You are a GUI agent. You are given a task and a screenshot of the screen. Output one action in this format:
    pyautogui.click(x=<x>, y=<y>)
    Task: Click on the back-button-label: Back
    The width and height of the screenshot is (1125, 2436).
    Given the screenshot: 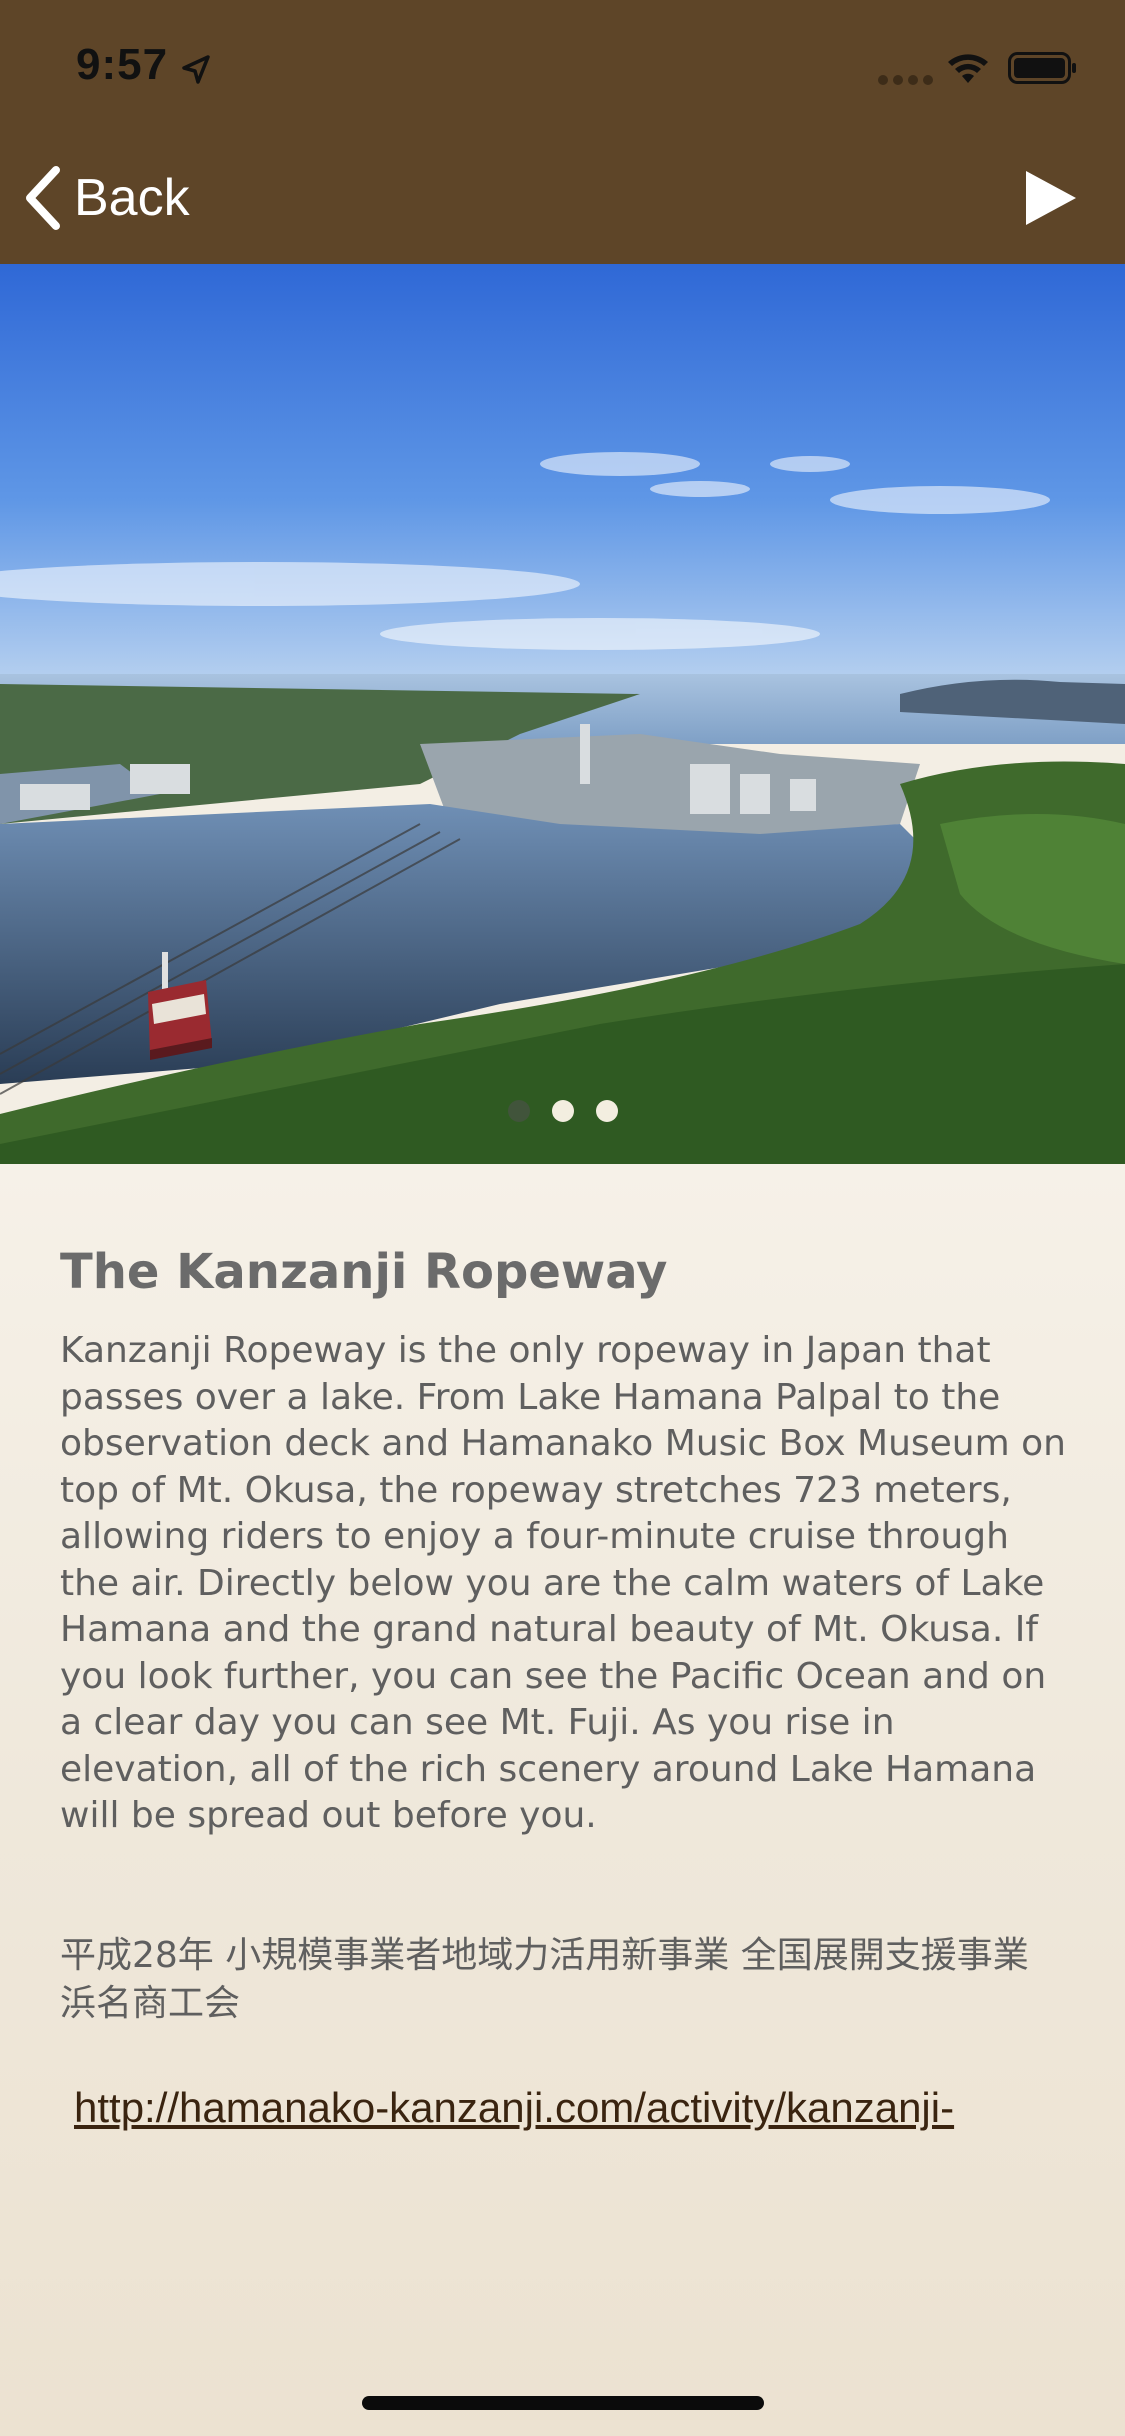 What is the action you would take?
    pyautogui.click(x=132, y=198)
    